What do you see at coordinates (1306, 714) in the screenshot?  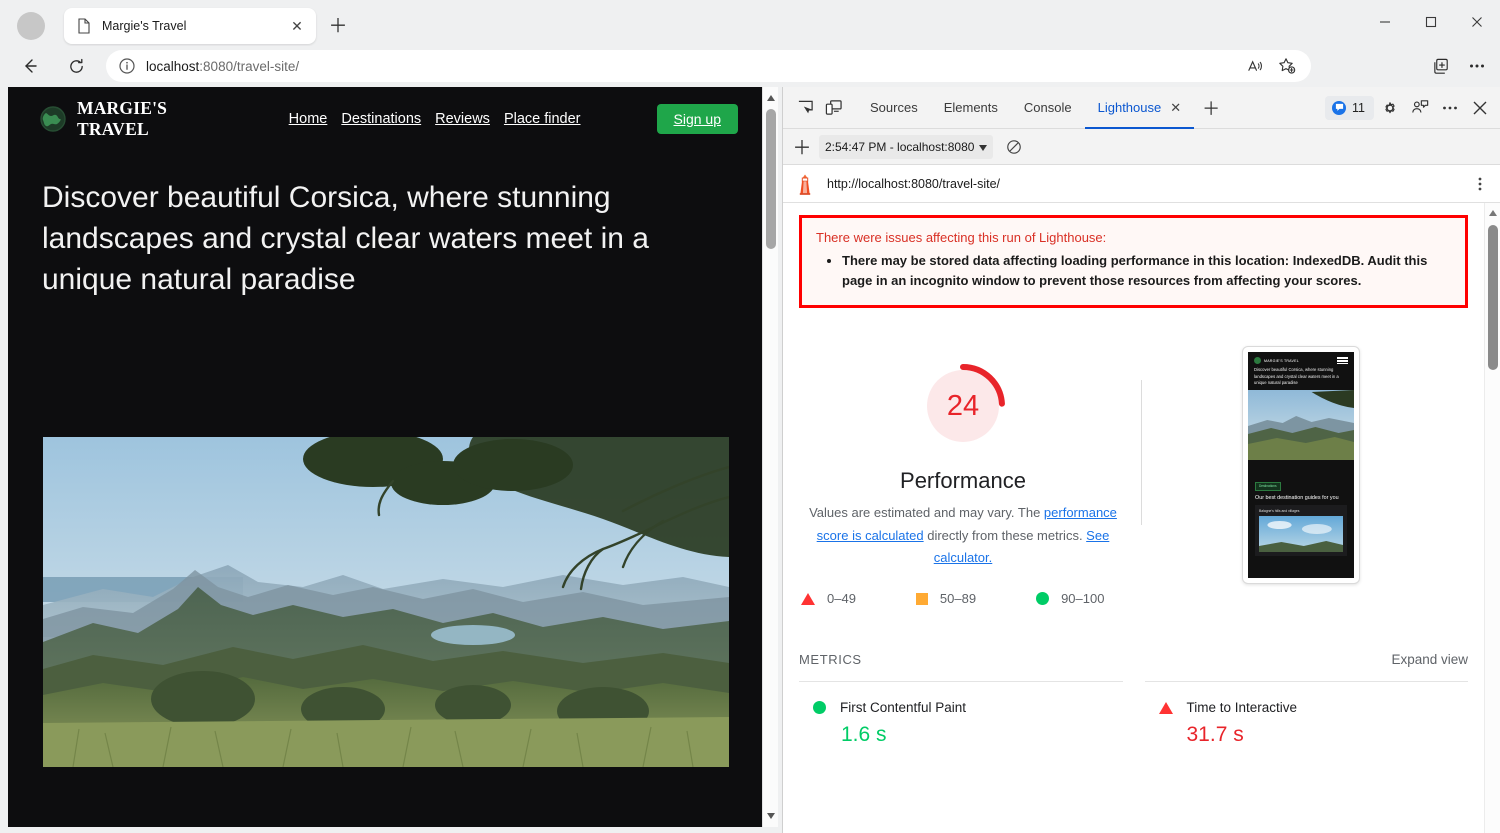 I see `metric-time-to-interactive: Time to Interactive 31.7 s` at bounding box center [1306, 714].